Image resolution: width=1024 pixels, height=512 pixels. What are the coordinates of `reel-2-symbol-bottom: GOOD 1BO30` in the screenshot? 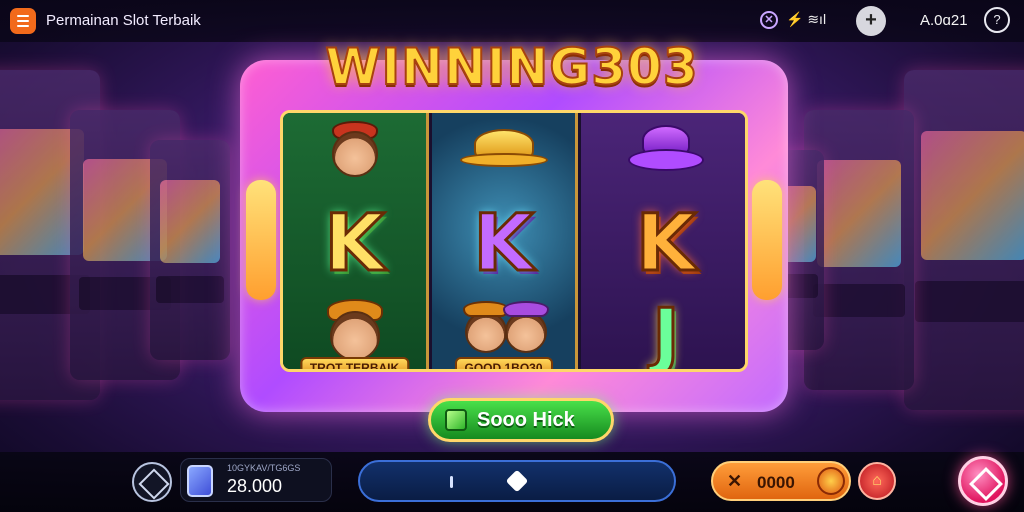 It's located at (503, 333).